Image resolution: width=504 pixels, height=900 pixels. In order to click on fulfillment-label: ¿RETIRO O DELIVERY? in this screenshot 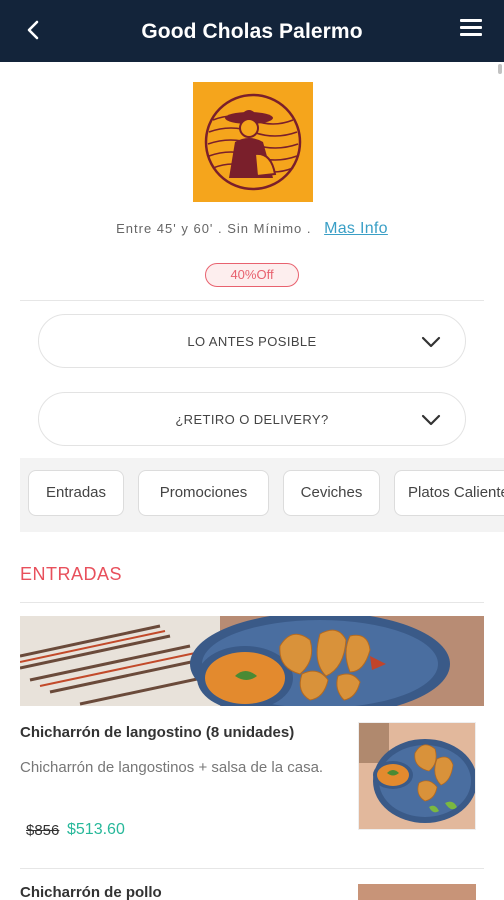, I will do `click(252, 419)`.